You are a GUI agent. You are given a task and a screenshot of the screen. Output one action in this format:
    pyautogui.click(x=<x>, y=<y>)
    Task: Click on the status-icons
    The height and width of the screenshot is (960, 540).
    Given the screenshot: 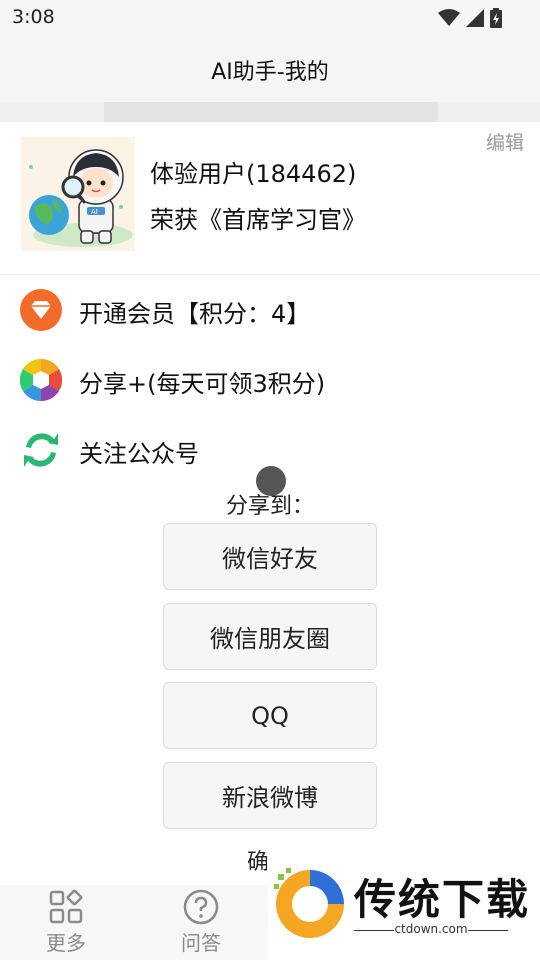 What is the action you would take?
    pyautogui.click(x=470, y=18)
    